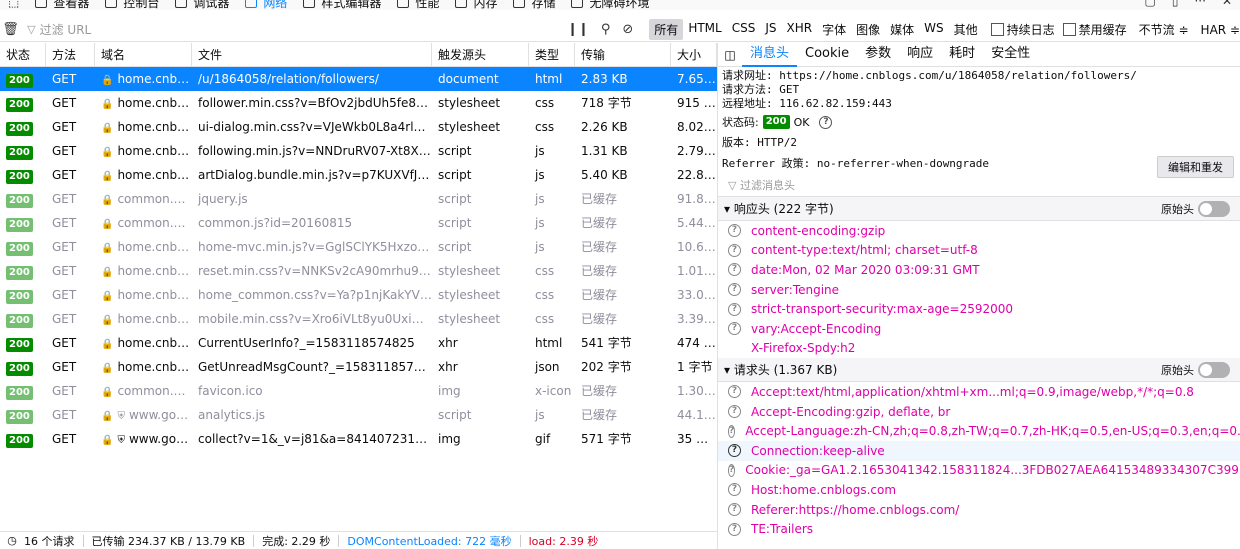 Image resolution: width=1240 pixels, height=549 pixels. What do you see at coordinates (834, 29) in the screenshot?
I see `type-filter-5: 字体` at bounding box center [834, 29].